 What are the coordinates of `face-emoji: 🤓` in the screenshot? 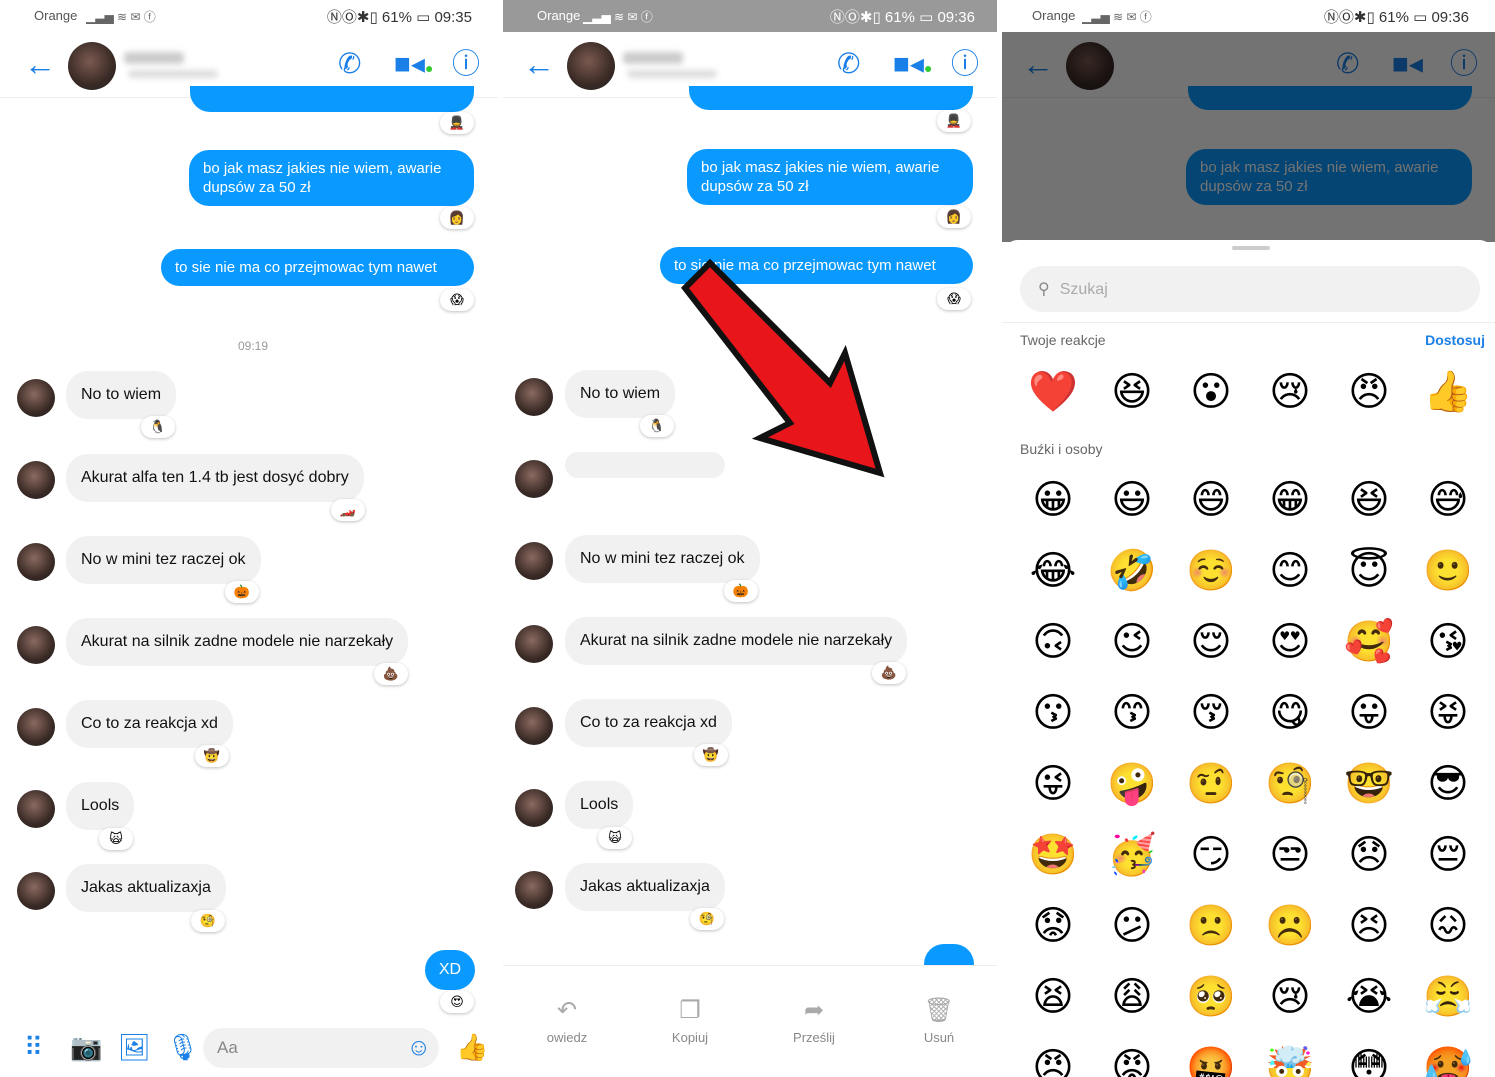 It's located at (1369, 784).